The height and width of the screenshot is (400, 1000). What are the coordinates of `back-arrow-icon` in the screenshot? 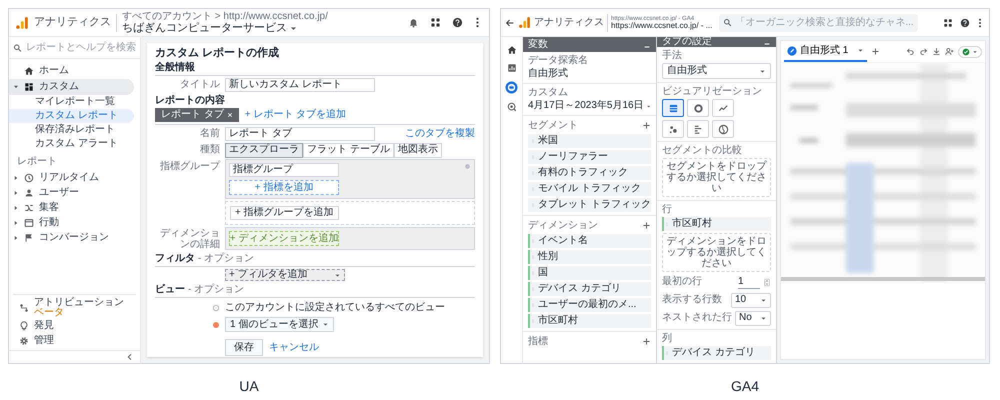 It's located at (510, 23).